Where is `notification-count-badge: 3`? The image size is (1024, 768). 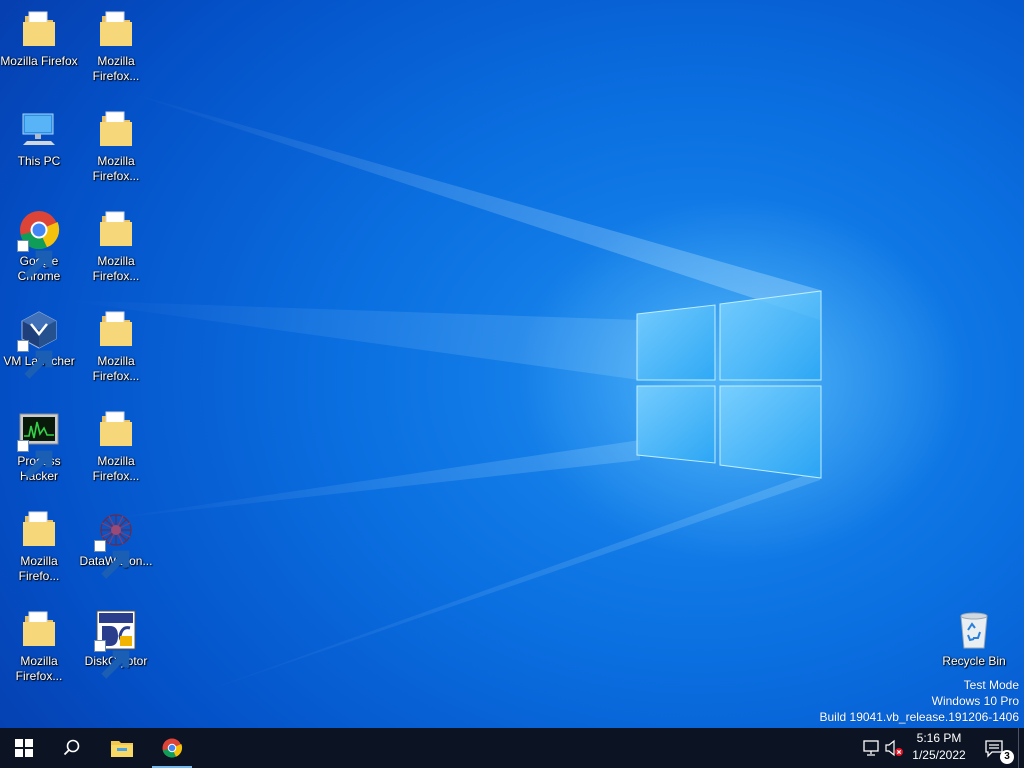 notification-count-badge: 3 is located at coordinates (1007, 757).